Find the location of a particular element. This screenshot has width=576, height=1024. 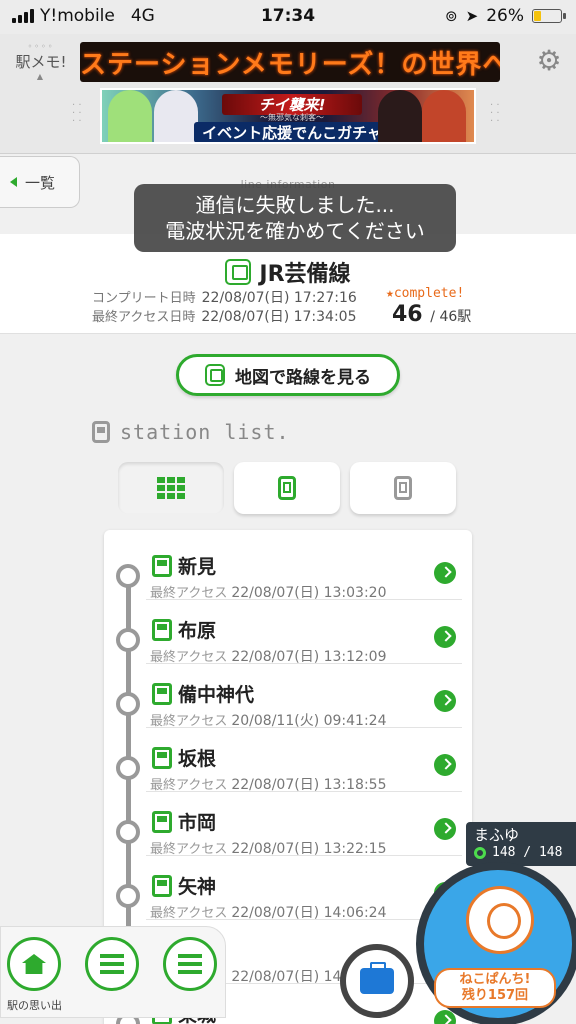

station-row: 布原 最終アクセス 22/08/07(日) 13:12:09 is located at coordinates (288, 632).